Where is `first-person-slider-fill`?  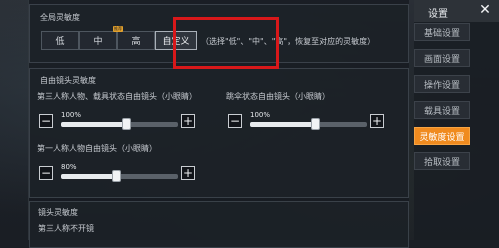
first-person-slider-fill is located at coordinates (88, 176).